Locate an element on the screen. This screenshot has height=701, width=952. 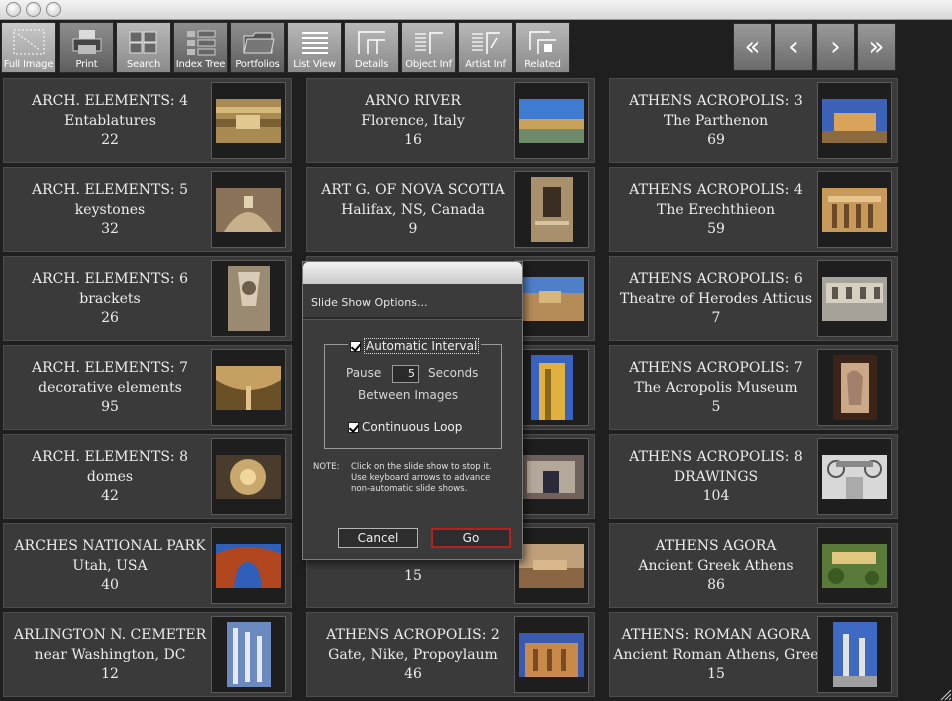
portfolios-label: Portfolios is located at coordinates (257, 64).